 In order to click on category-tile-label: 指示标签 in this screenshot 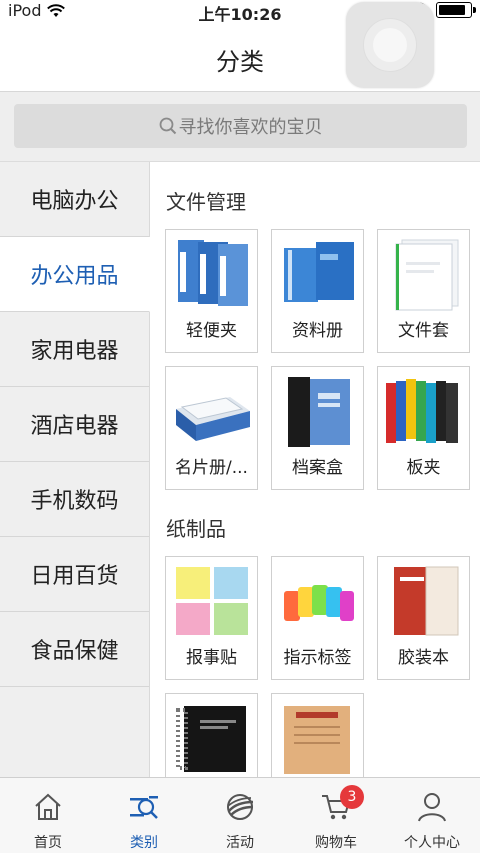, I will do `click(317, 658)`.